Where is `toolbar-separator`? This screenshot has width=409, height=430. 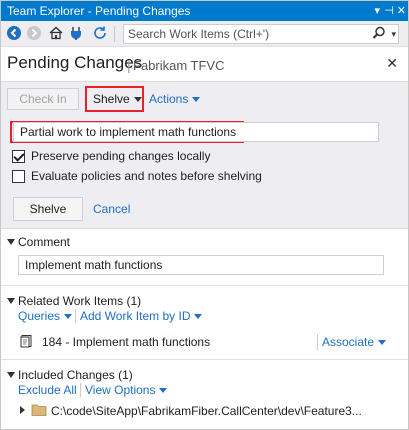
toolbar-separator is located at coordinates (114, 34).